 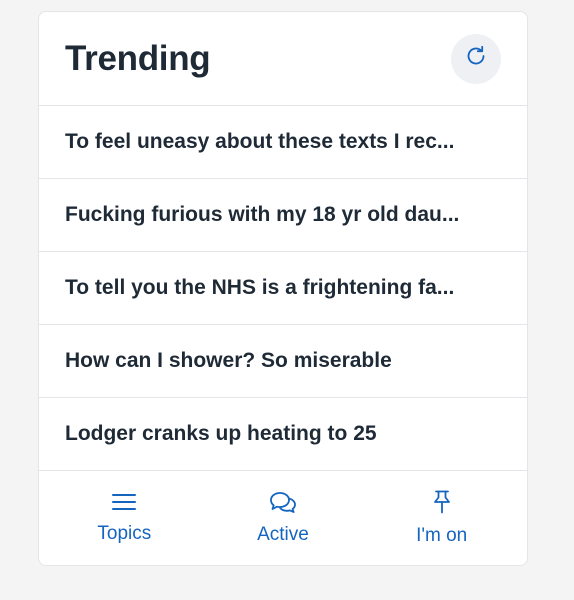 I want to click on list-item: Lodger cranks up heating to 25, so click(x=283, y=434).